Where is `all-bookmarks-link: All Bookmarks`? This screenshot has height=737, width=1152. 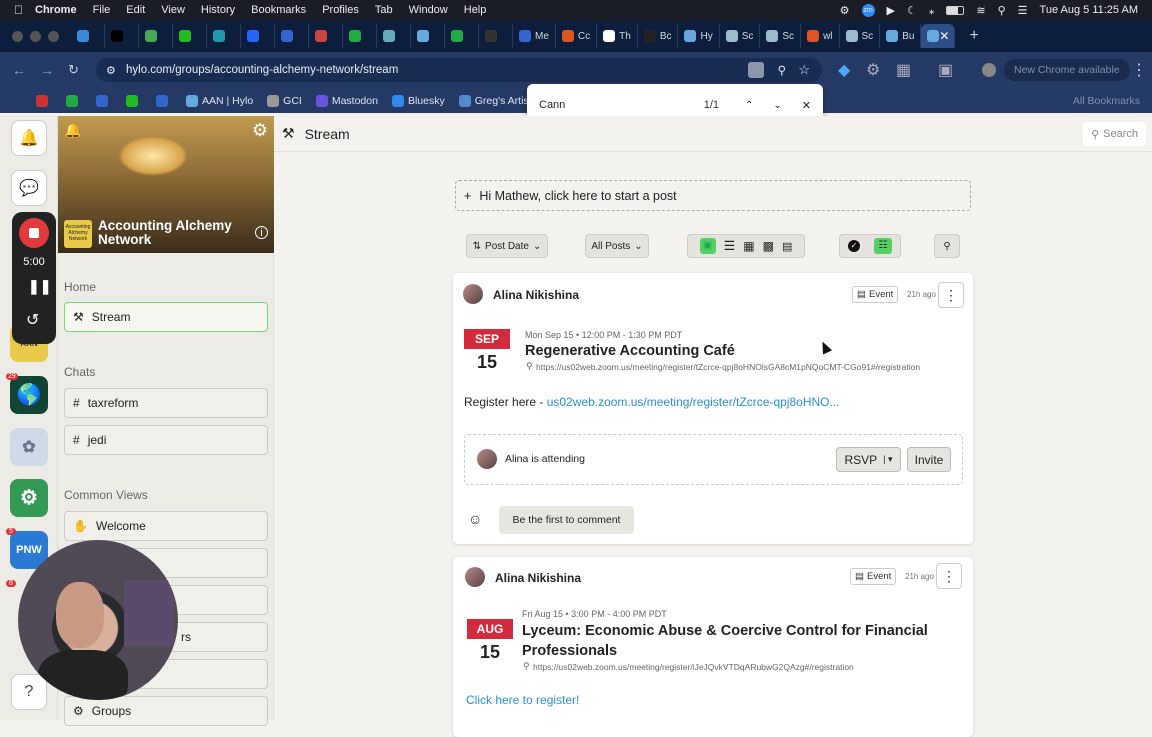
all-bookmarks-link: All Bookmarks is located at coordinates (1106, 101).